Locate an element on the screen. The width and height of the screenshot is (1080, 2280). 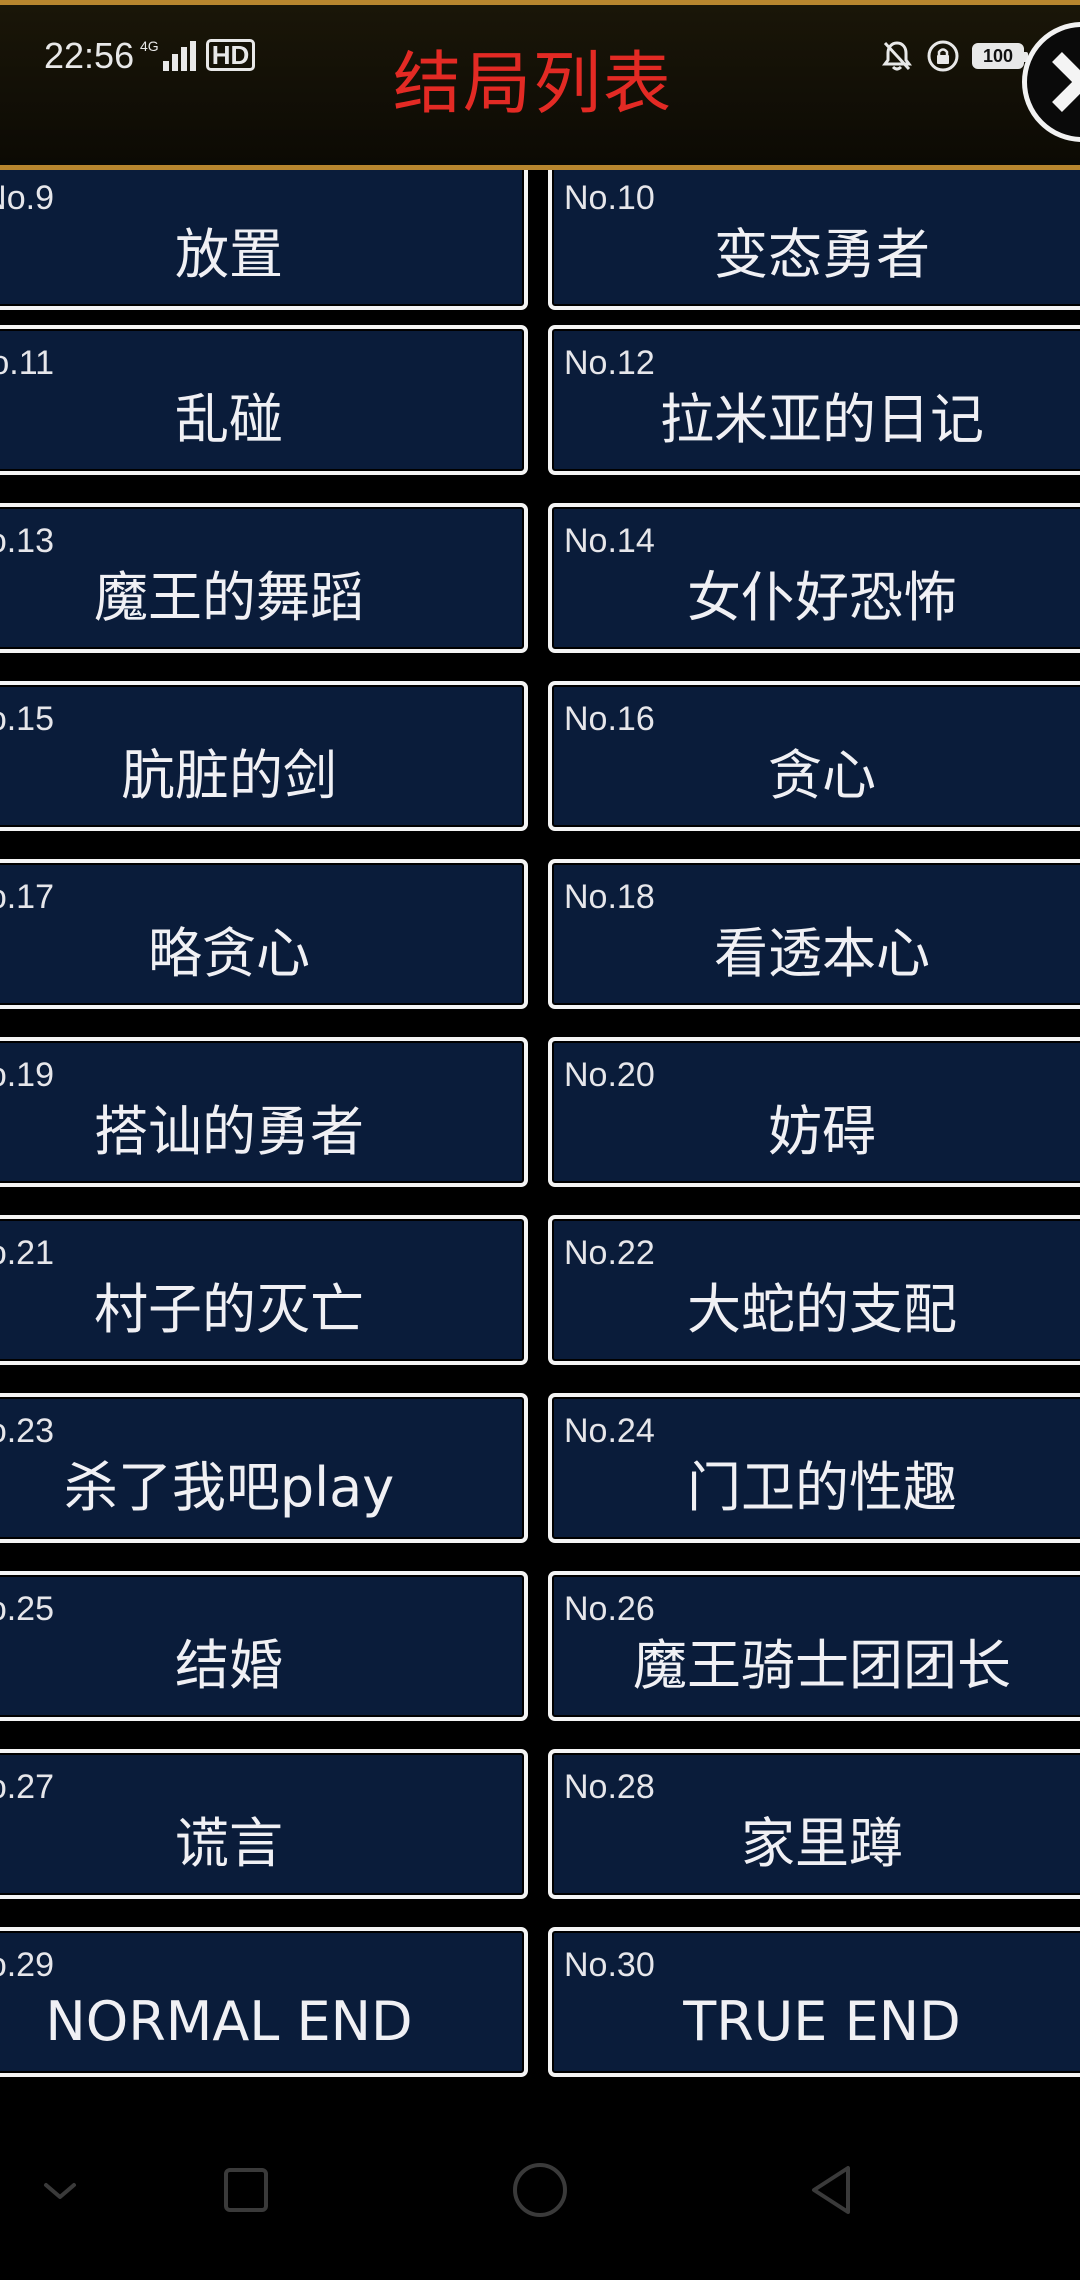
ending-number: No.30 is located at coordinates (609, 1965).